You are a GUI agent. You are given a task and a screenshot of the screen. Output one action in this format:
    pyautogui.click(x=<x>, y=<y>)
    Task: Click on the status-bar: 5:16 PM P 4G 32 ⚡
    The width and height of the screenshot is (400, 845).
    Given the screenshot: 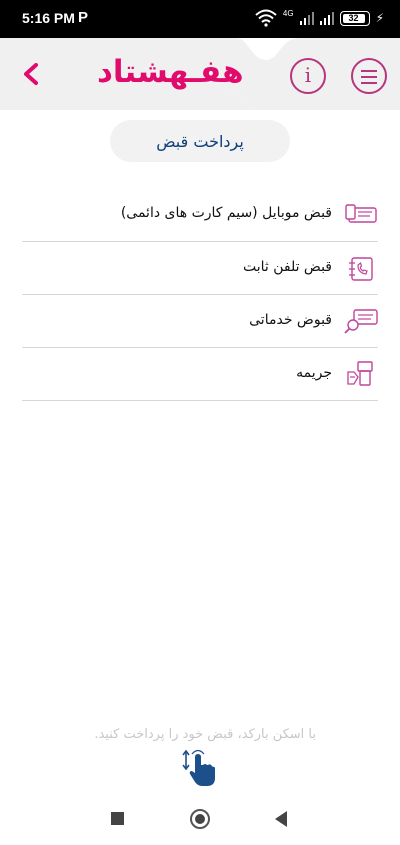 What is the action you would take?
    pyautogui.click(x=200, y=19)
    